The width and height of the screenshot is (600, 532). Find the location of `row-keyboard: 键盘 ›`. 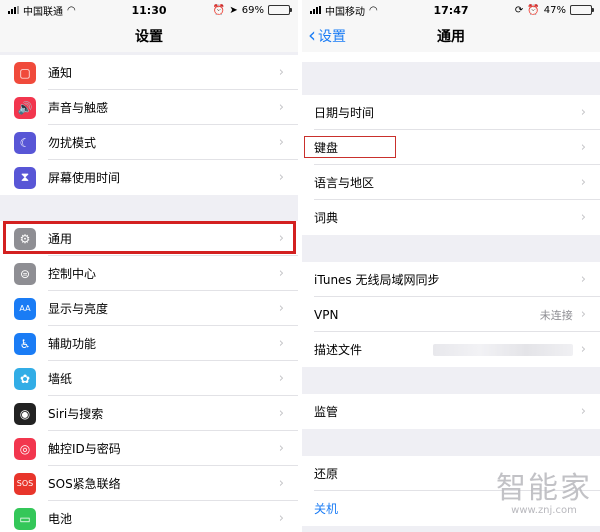

row-keyboard: 键盘 › is located at coordinates (451, 147).